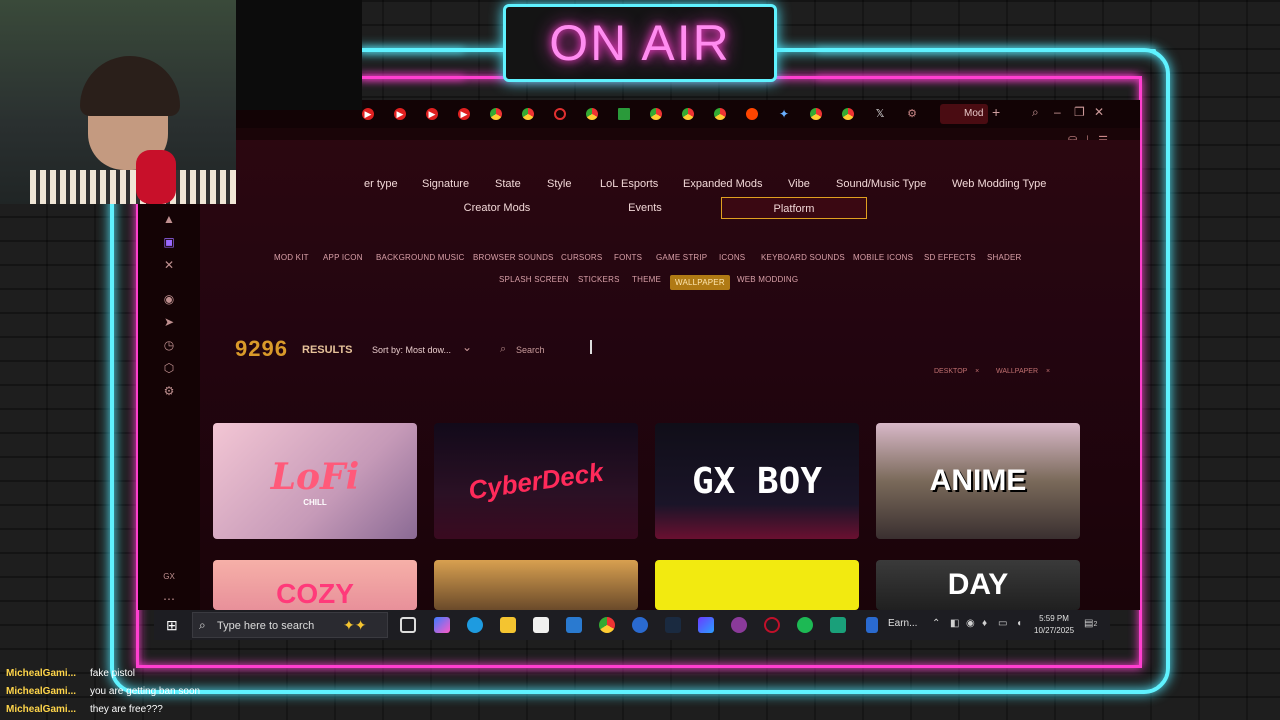 The width and height of the screenshot is (1280, 720). I want to click on opera-icon, so click(560, 114).